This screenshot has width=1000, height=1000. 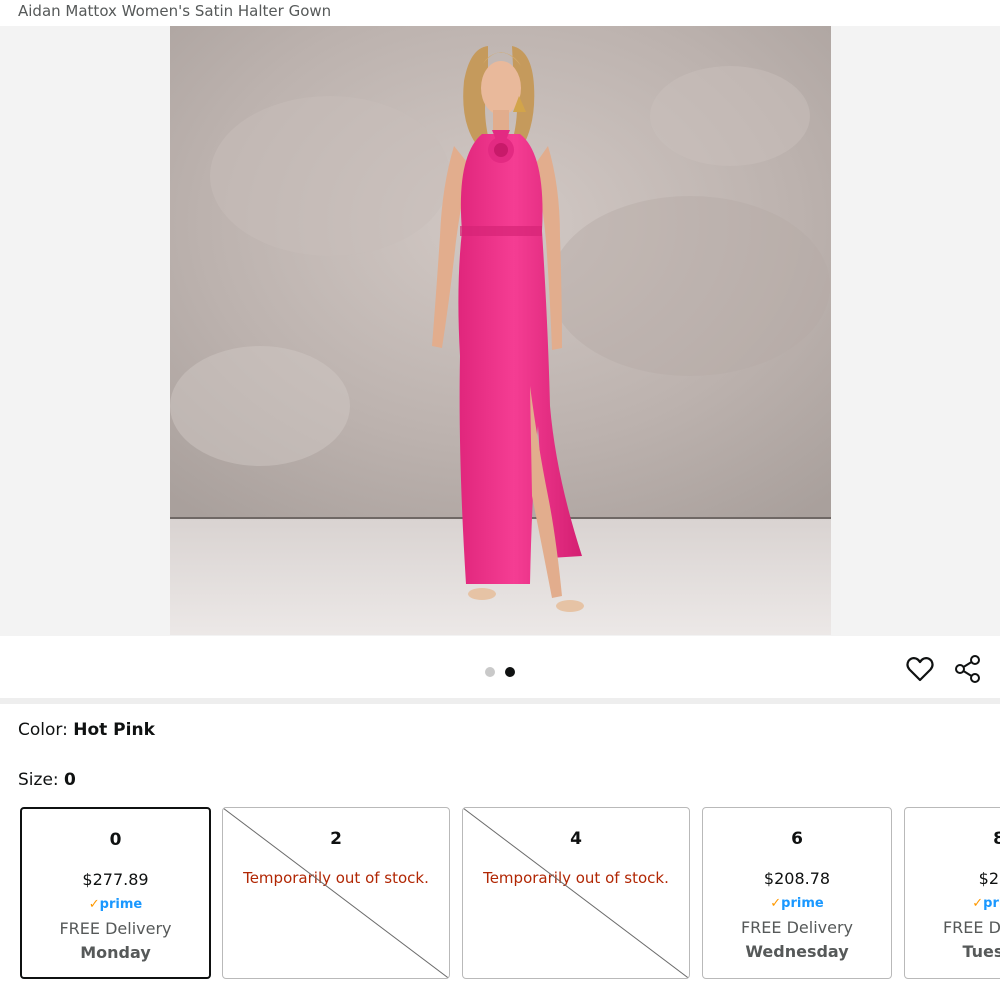 What do you see at coordinates (989, 878) in the screenshot?
I see `swatch-price: $251` at bounding box center [989, 878].